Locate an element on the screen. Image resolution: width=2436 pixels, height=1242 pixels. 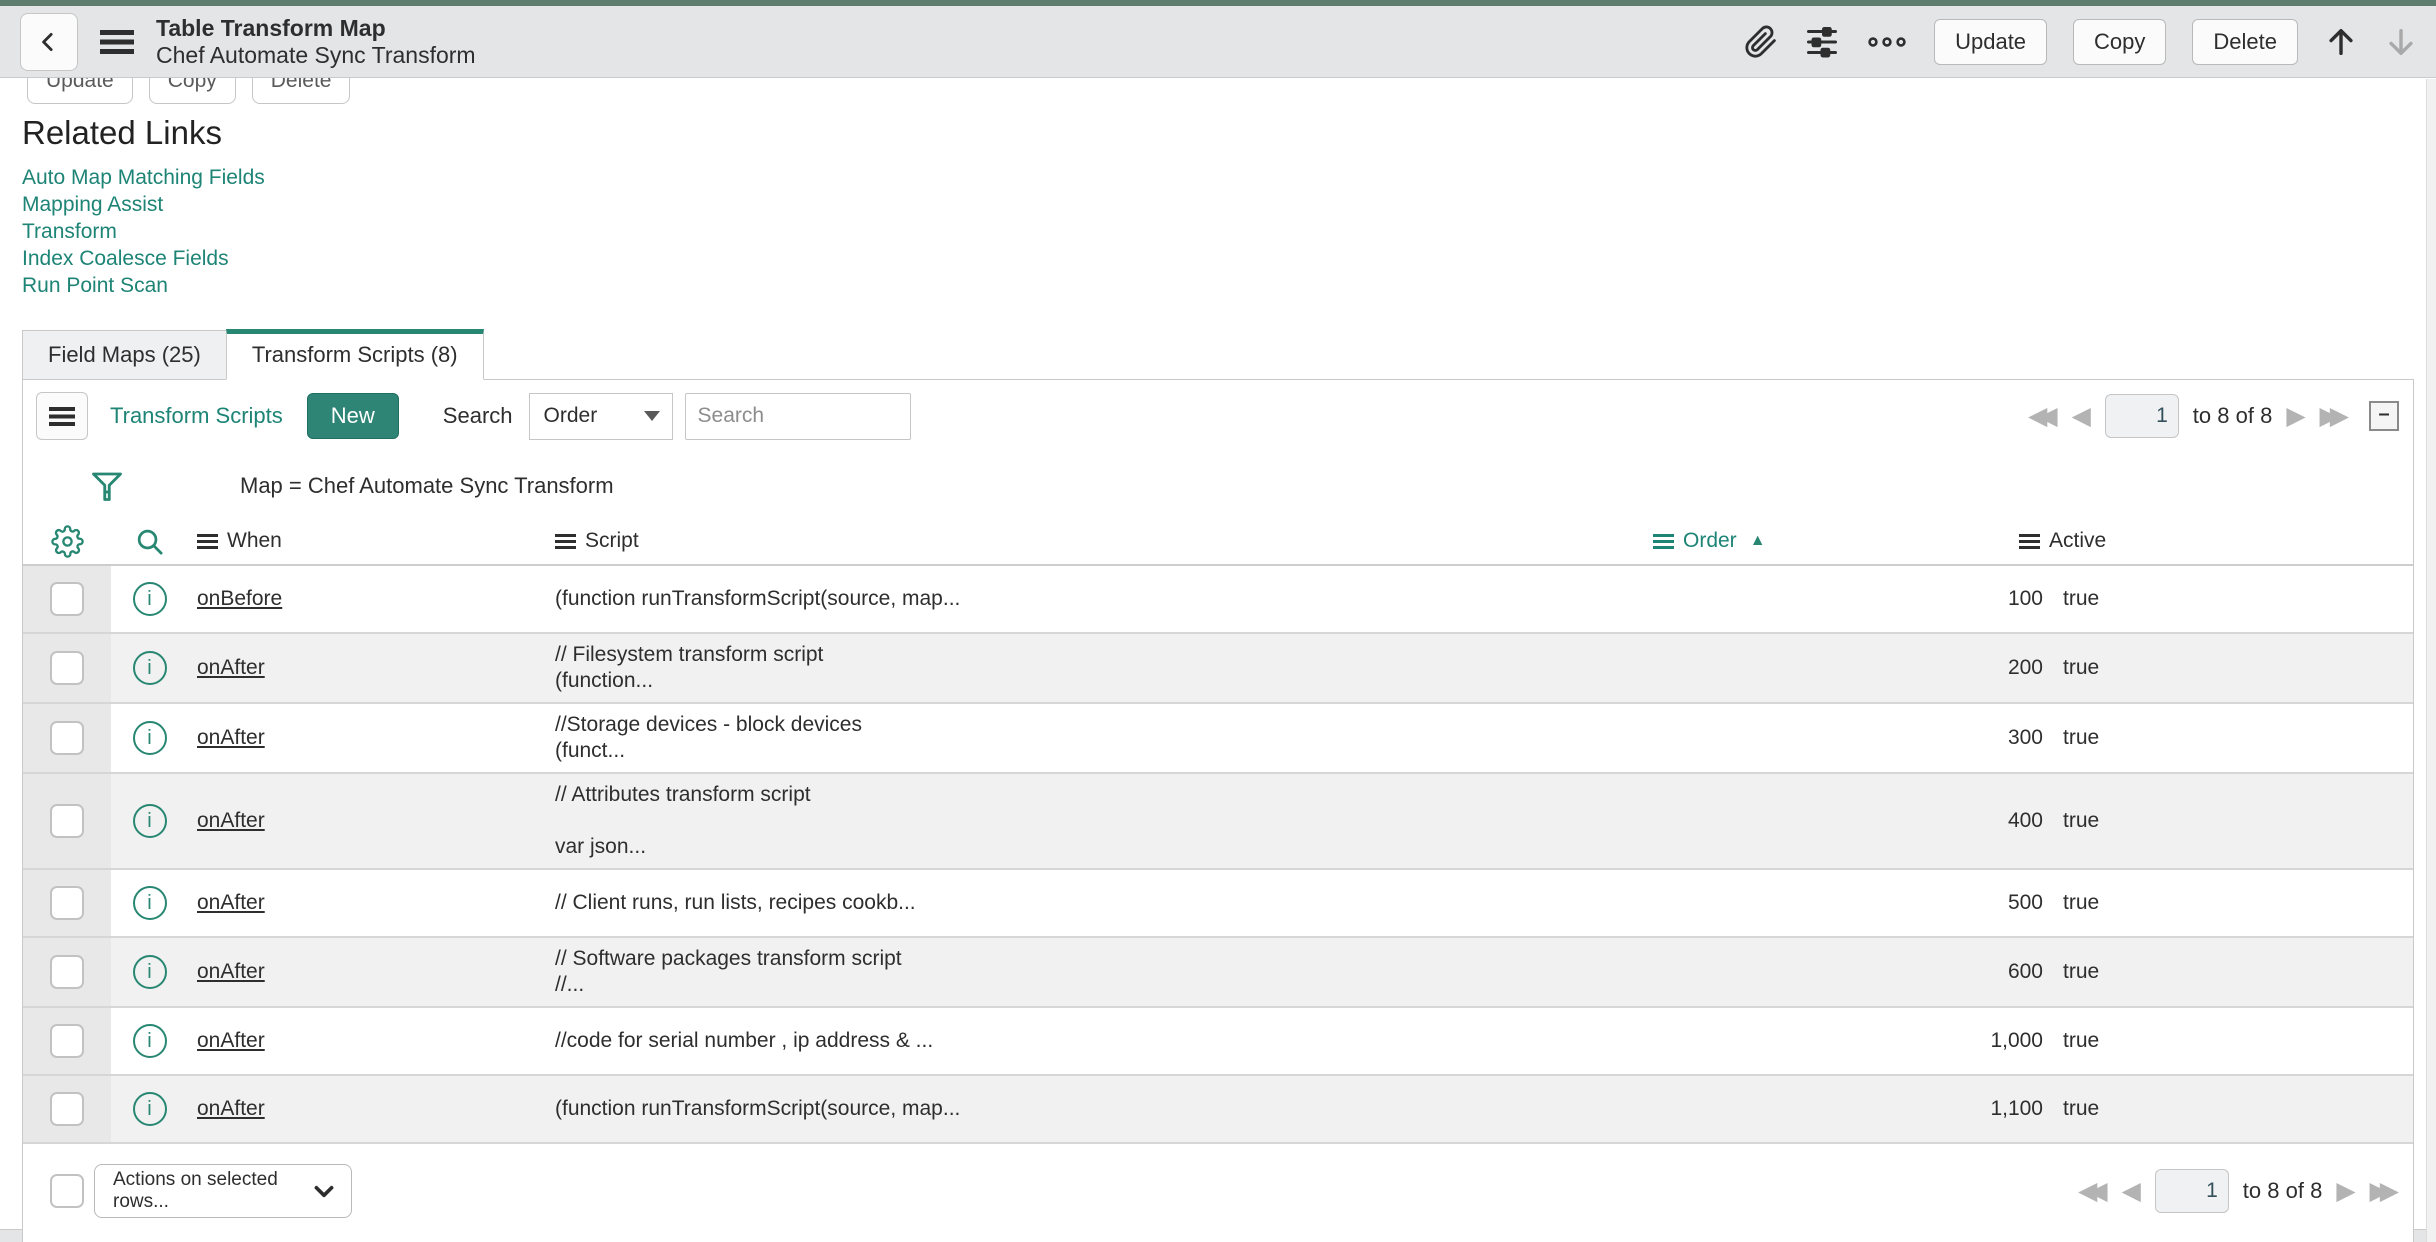
delete-button: Delete is located at coordinates (2245, 41).